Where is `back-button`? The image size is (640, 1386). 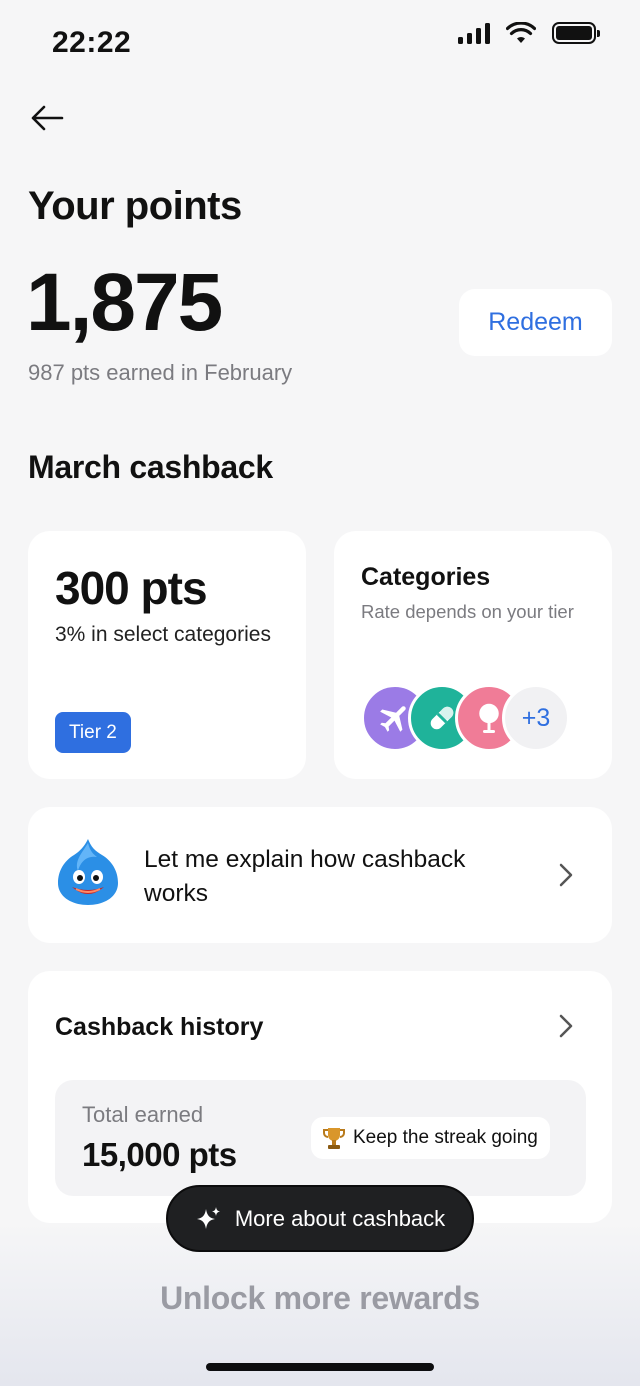
back-button is located at coordinates (47, 118).